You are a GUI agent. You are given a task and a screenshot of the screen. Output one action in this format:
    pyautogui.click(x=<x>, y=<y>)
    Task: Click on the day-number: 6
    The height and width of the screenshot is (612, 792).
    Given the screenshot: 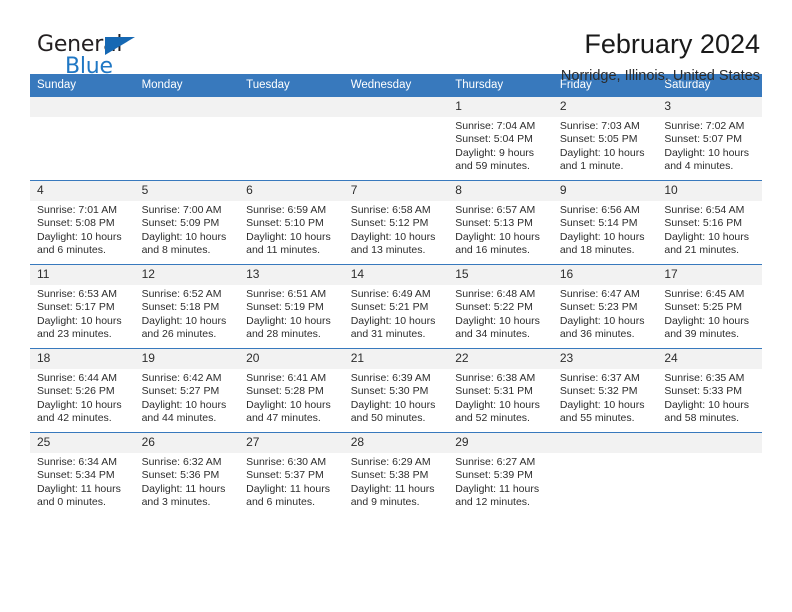 What is the action you would take?
    pyautogui.click(x=291, y=191)
    